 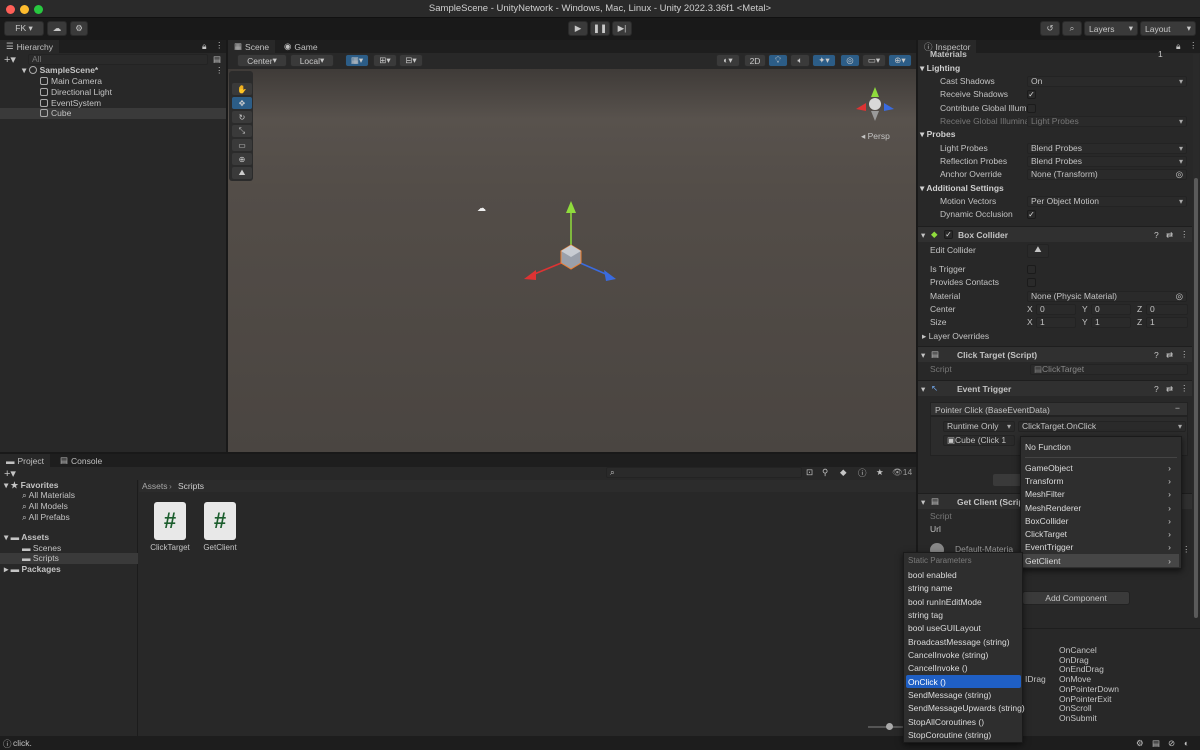 I want to click on camera-settings-icon: ▭▾, so click(x=874, y=60).